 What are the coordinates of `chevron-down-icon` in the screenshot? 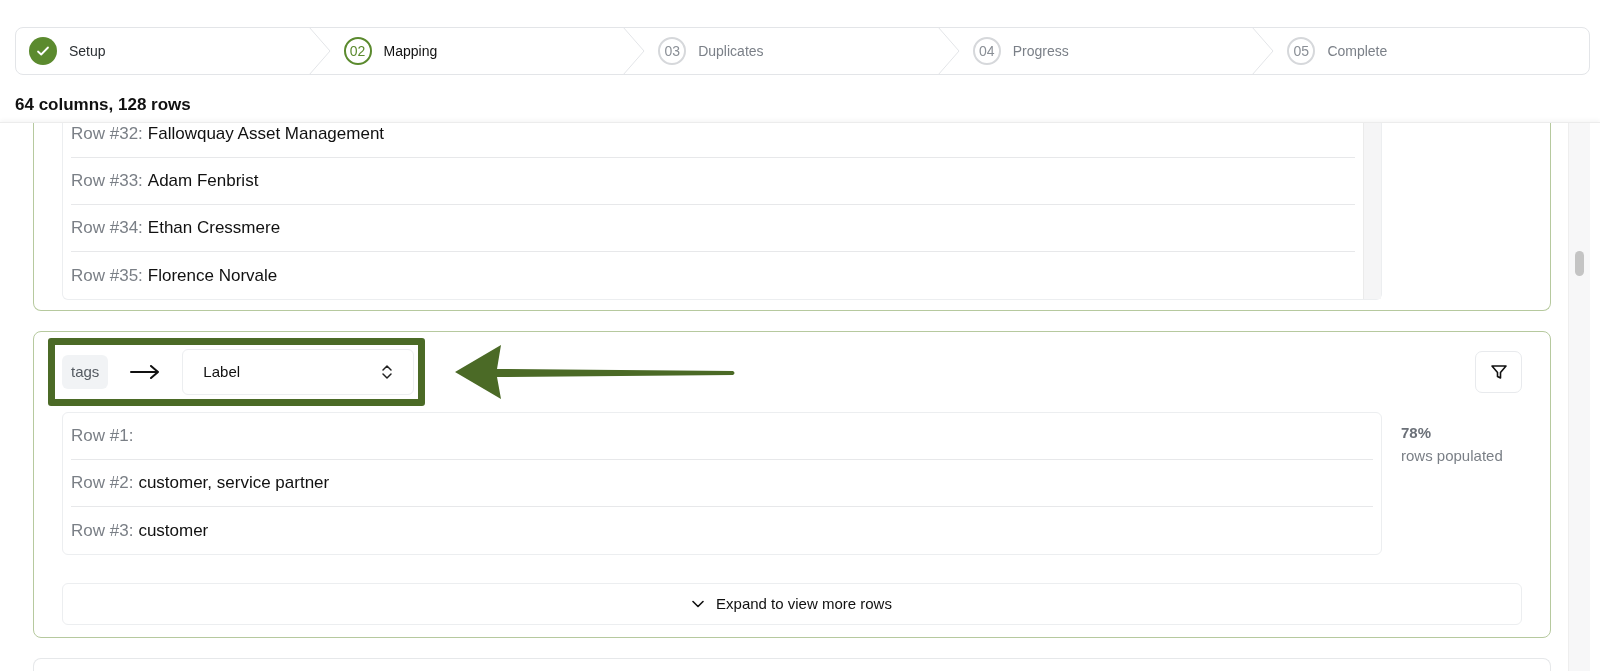 It's located at (698, 604).